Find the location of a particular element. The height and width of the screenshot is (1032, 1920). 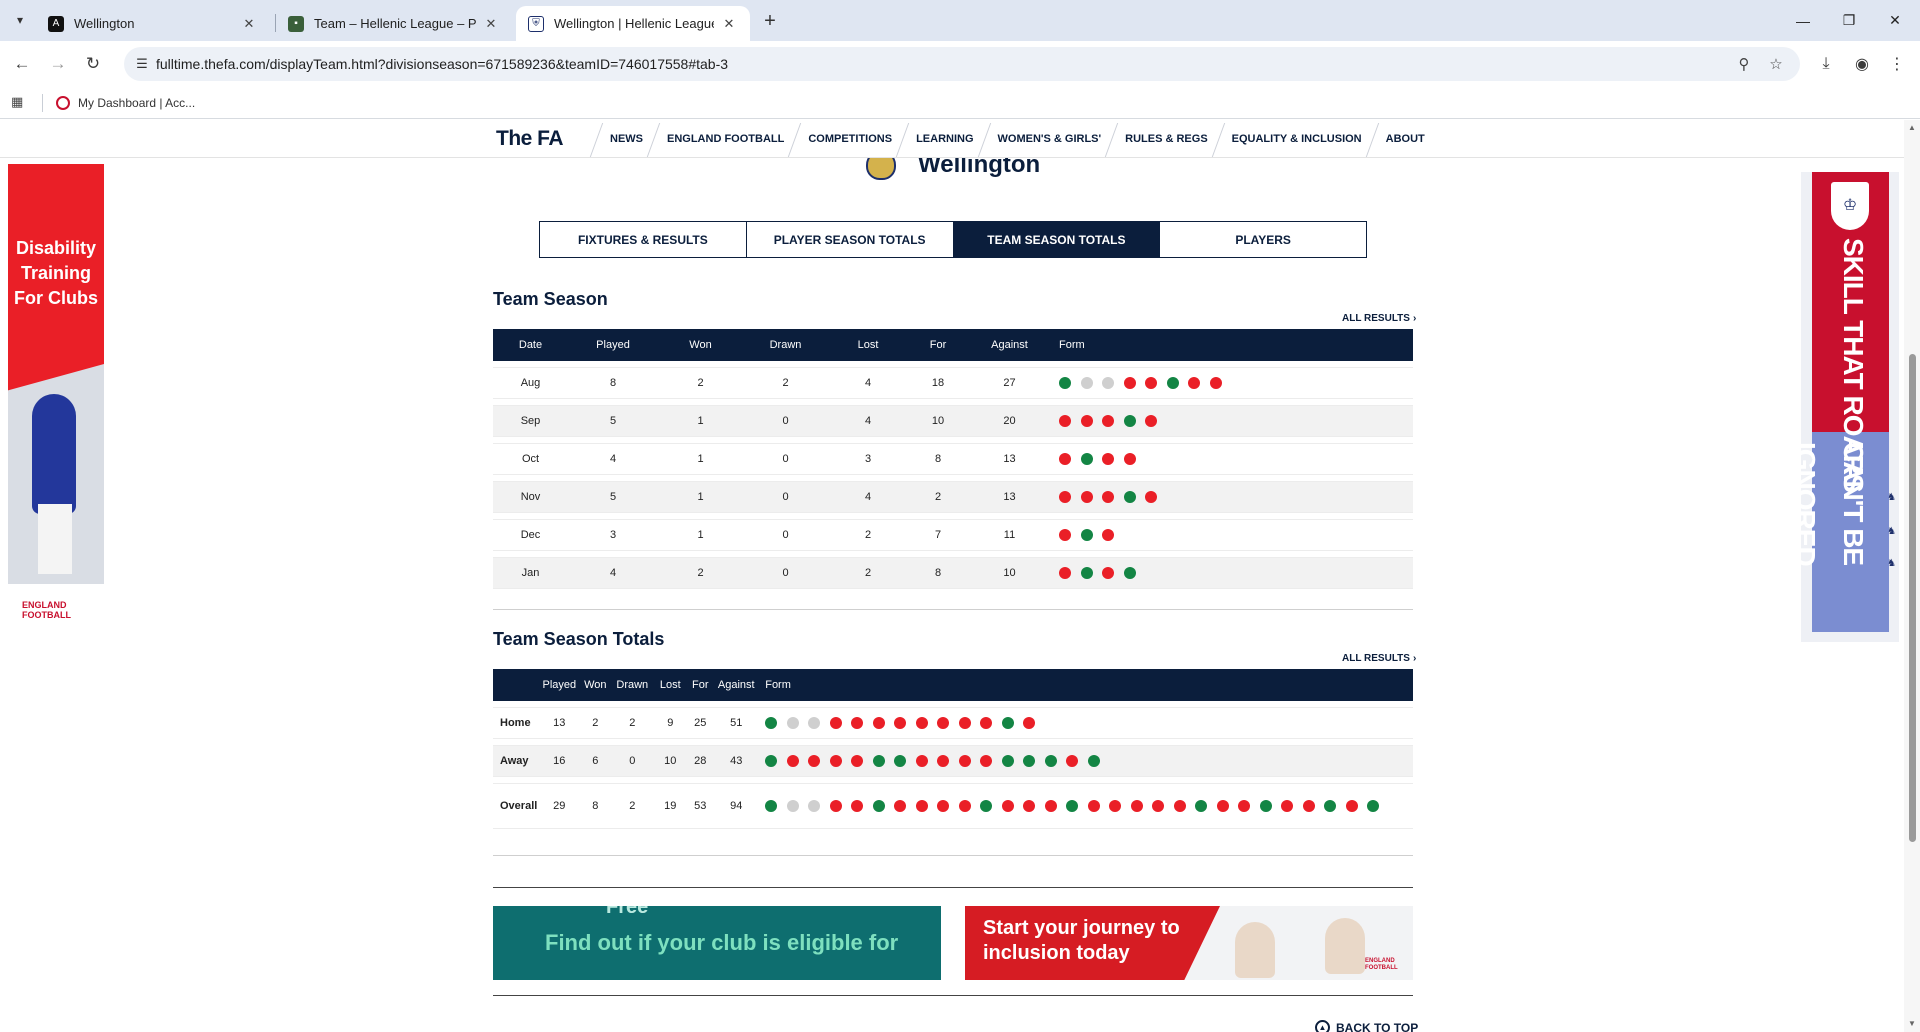

back-icon: ← is located at coordinates (22, 64).